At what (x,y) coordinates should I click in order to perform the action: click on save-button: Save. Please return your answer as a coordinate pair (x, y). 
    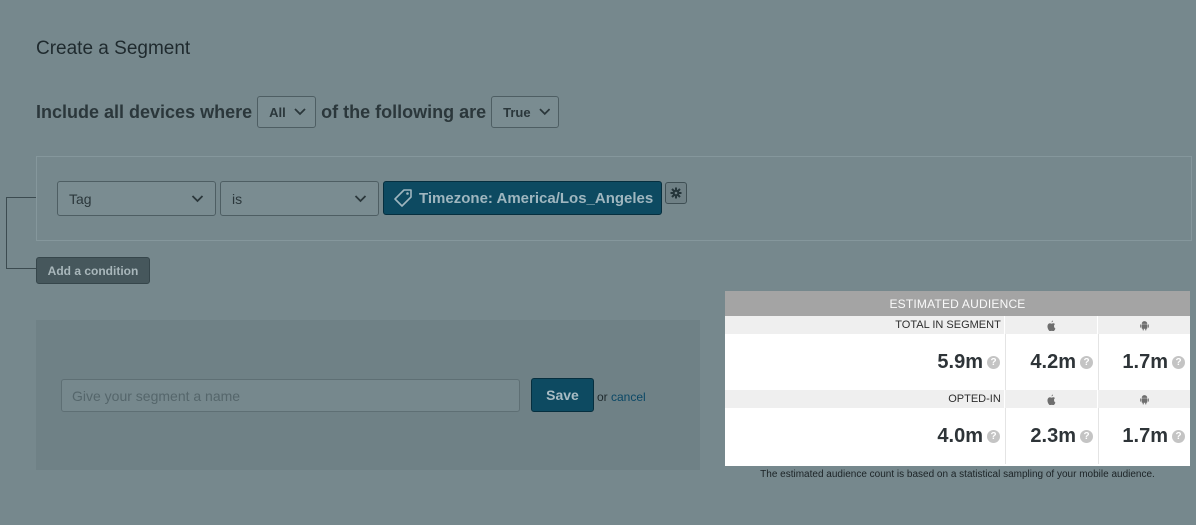
    Looking at the image, I should click on (562, 395).